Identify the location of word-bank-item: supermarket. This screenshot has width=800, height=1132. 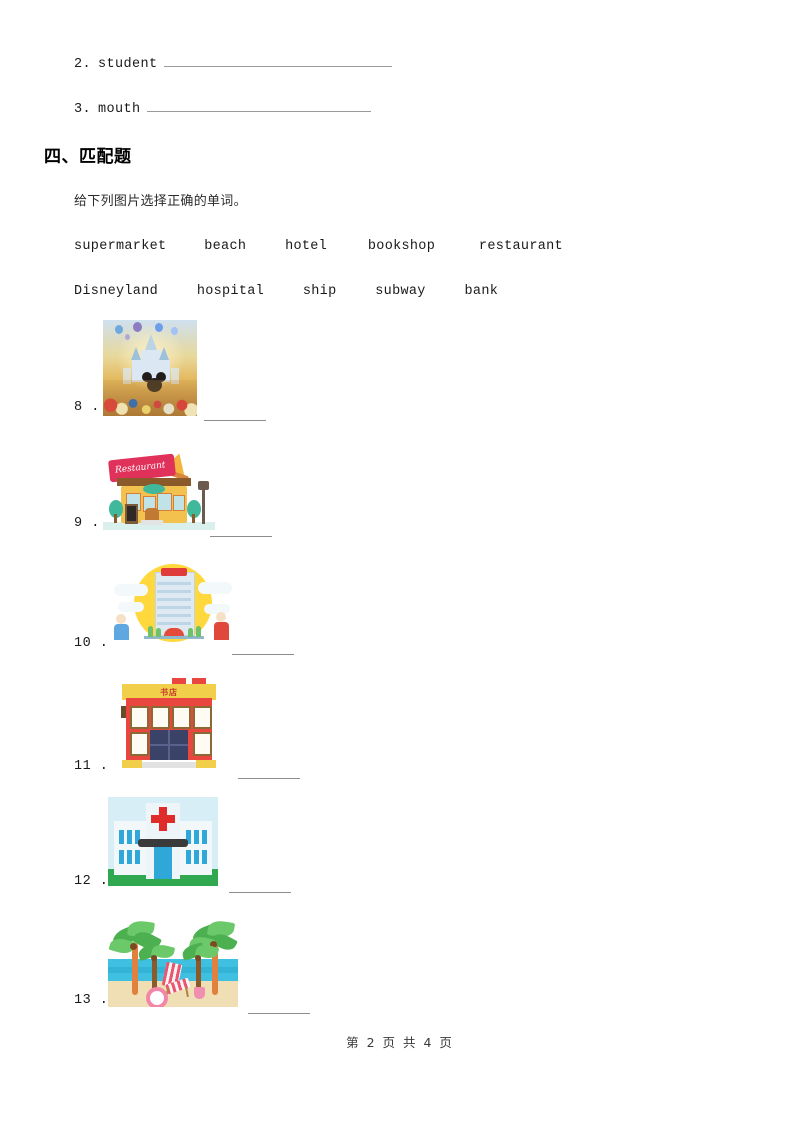
(120, 246).